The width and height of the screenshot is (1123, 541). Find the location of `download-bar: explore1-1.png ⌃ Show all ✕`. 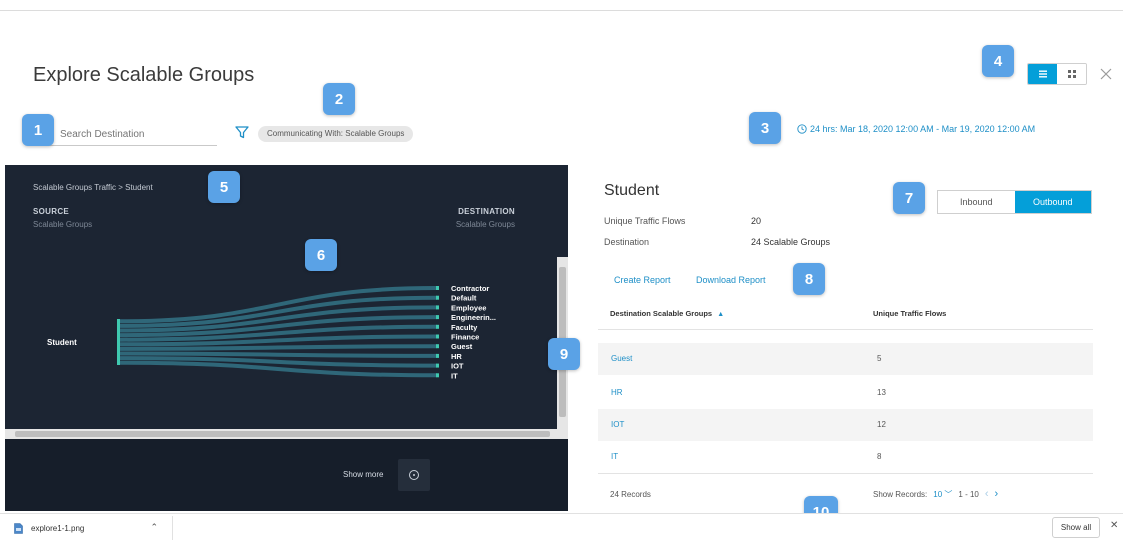

download-bar: explore1-1.png ⌃ Show all ✕ is located at coordinates (561, 527).